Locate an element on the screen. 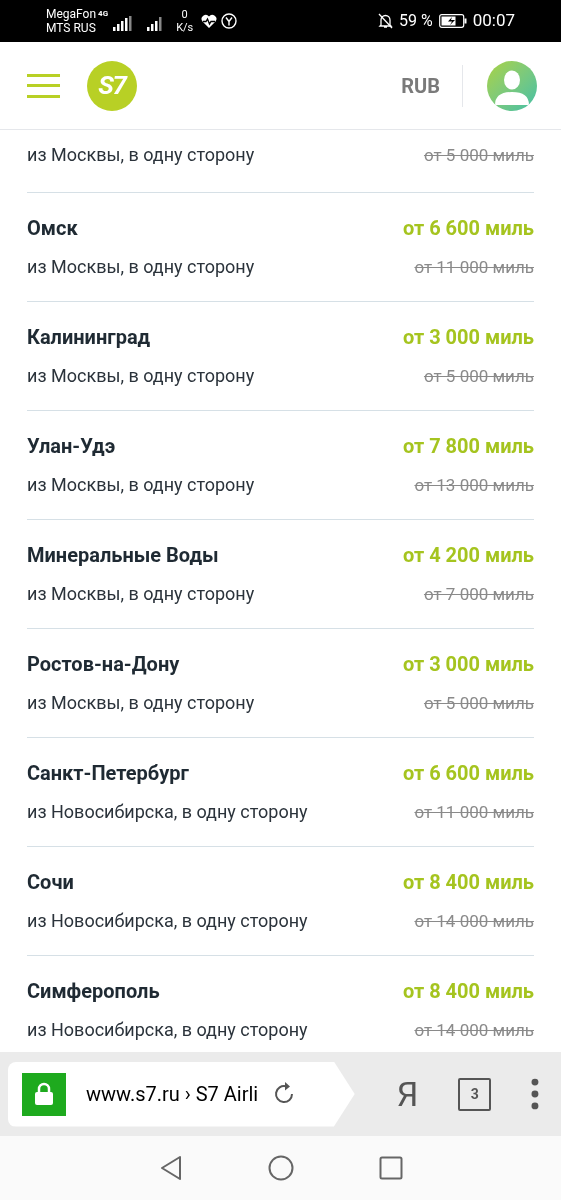 The height and width of the screenshot is (1200, 561). address-bar: www.s7.ru › S7 Airli is located at coordinates (181, 1094).